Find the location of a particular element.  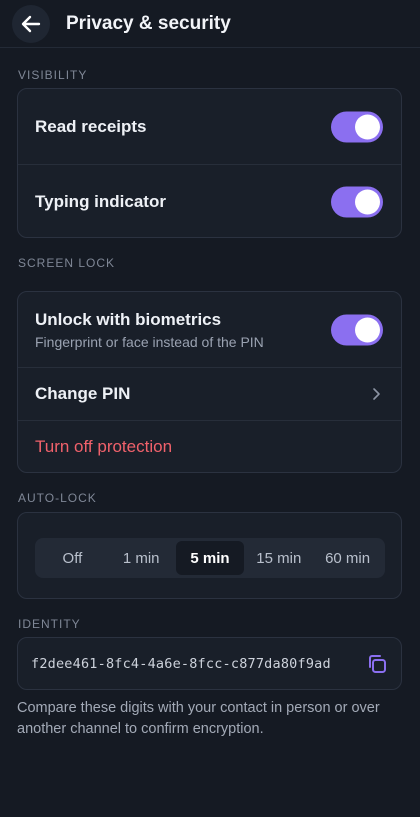

arrow-left-icon is located at coordinates (31, 23).